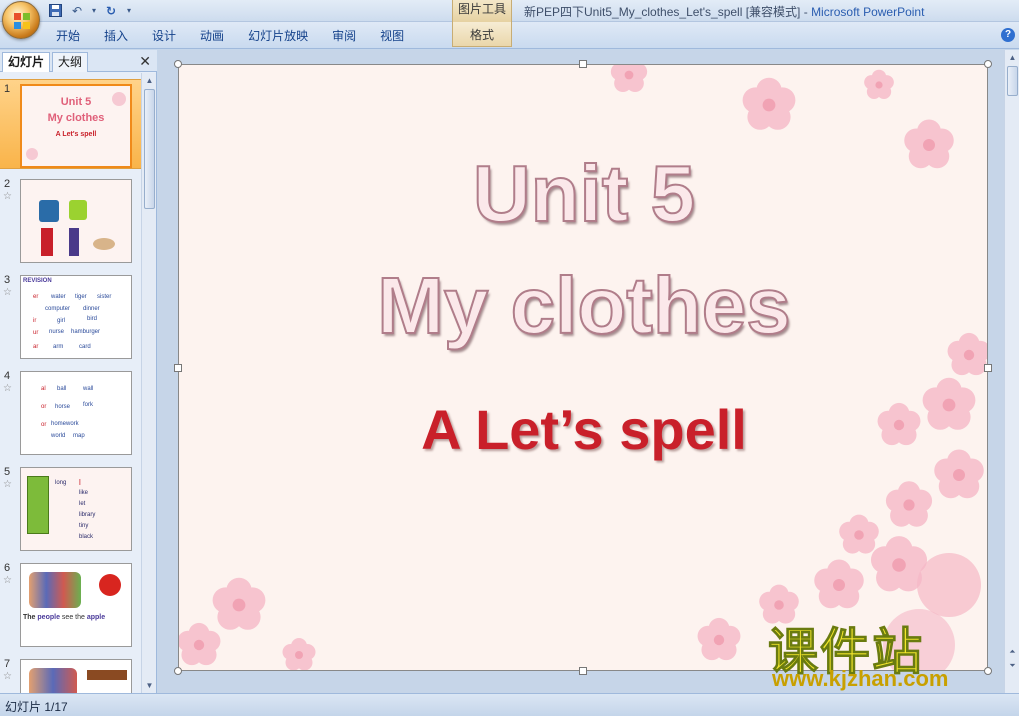 The image size is (1019, 716). What do you see at coordinates (111, 10) in the screenshot?
I see `redo-icon: ↻` at bounding box center [111, 10].